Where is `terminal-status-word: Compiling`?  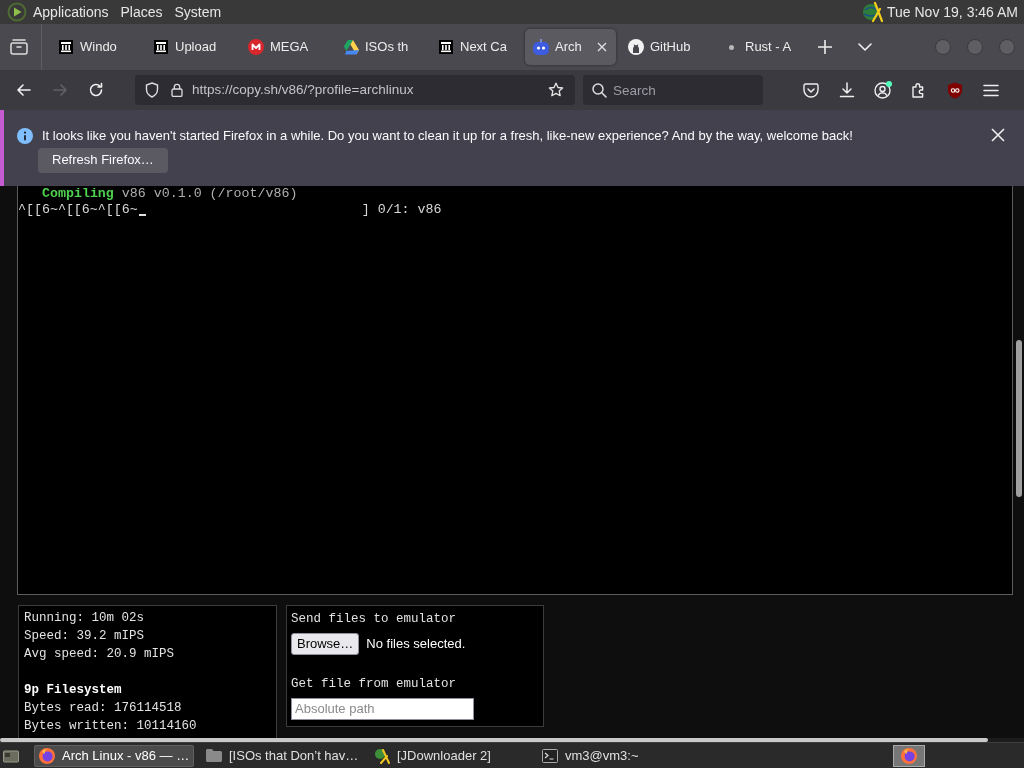 terminal-status-word: Compiling is located at coordinates (78, 194).